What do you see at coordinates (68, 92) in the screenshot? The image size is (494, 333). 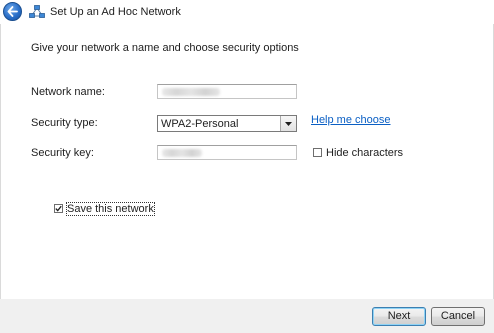 I see `network-name-label: Network name:` at bounding box center [68, 92].